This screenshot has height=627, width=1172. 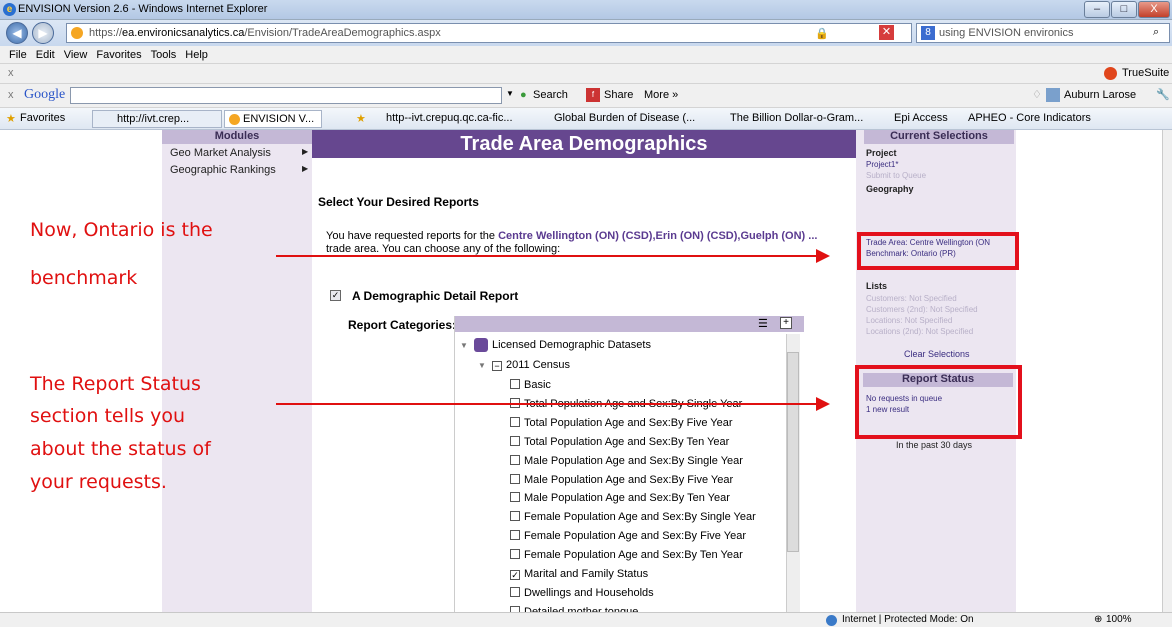 I want to click on benchmark-link: Benchmark: Ontario (PR), so click(x=911, y=253).